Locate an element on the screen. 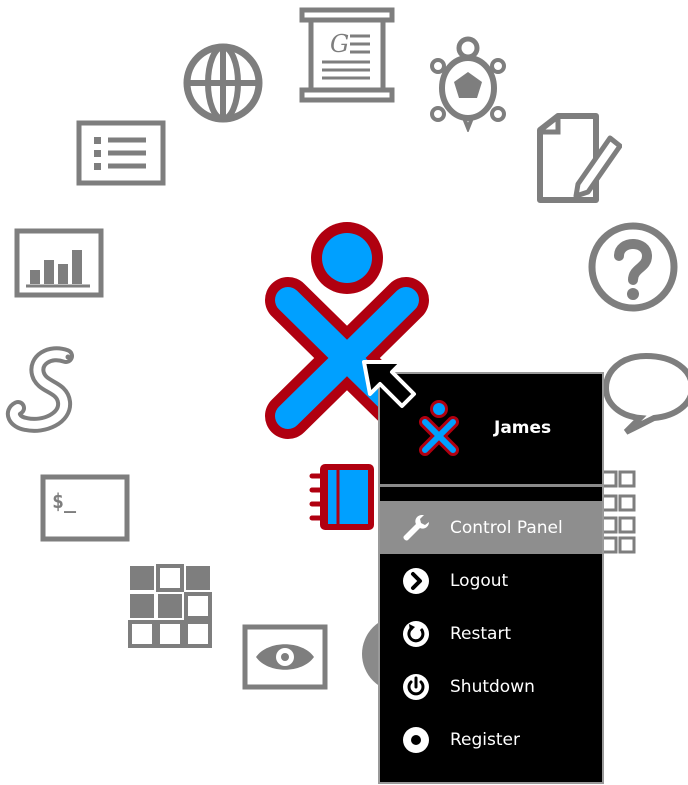 The width and height of the screenshot is (688, 785). list-activity-icon is located at coordinates (121, 153).